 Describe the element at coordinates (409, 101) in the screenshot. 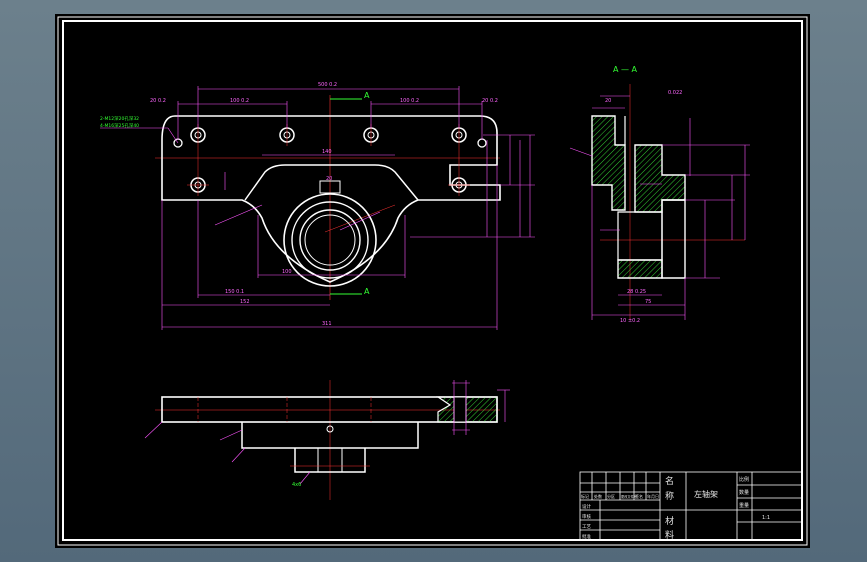

I see `dim-top-pitch-right: 100 0.2` at that location.